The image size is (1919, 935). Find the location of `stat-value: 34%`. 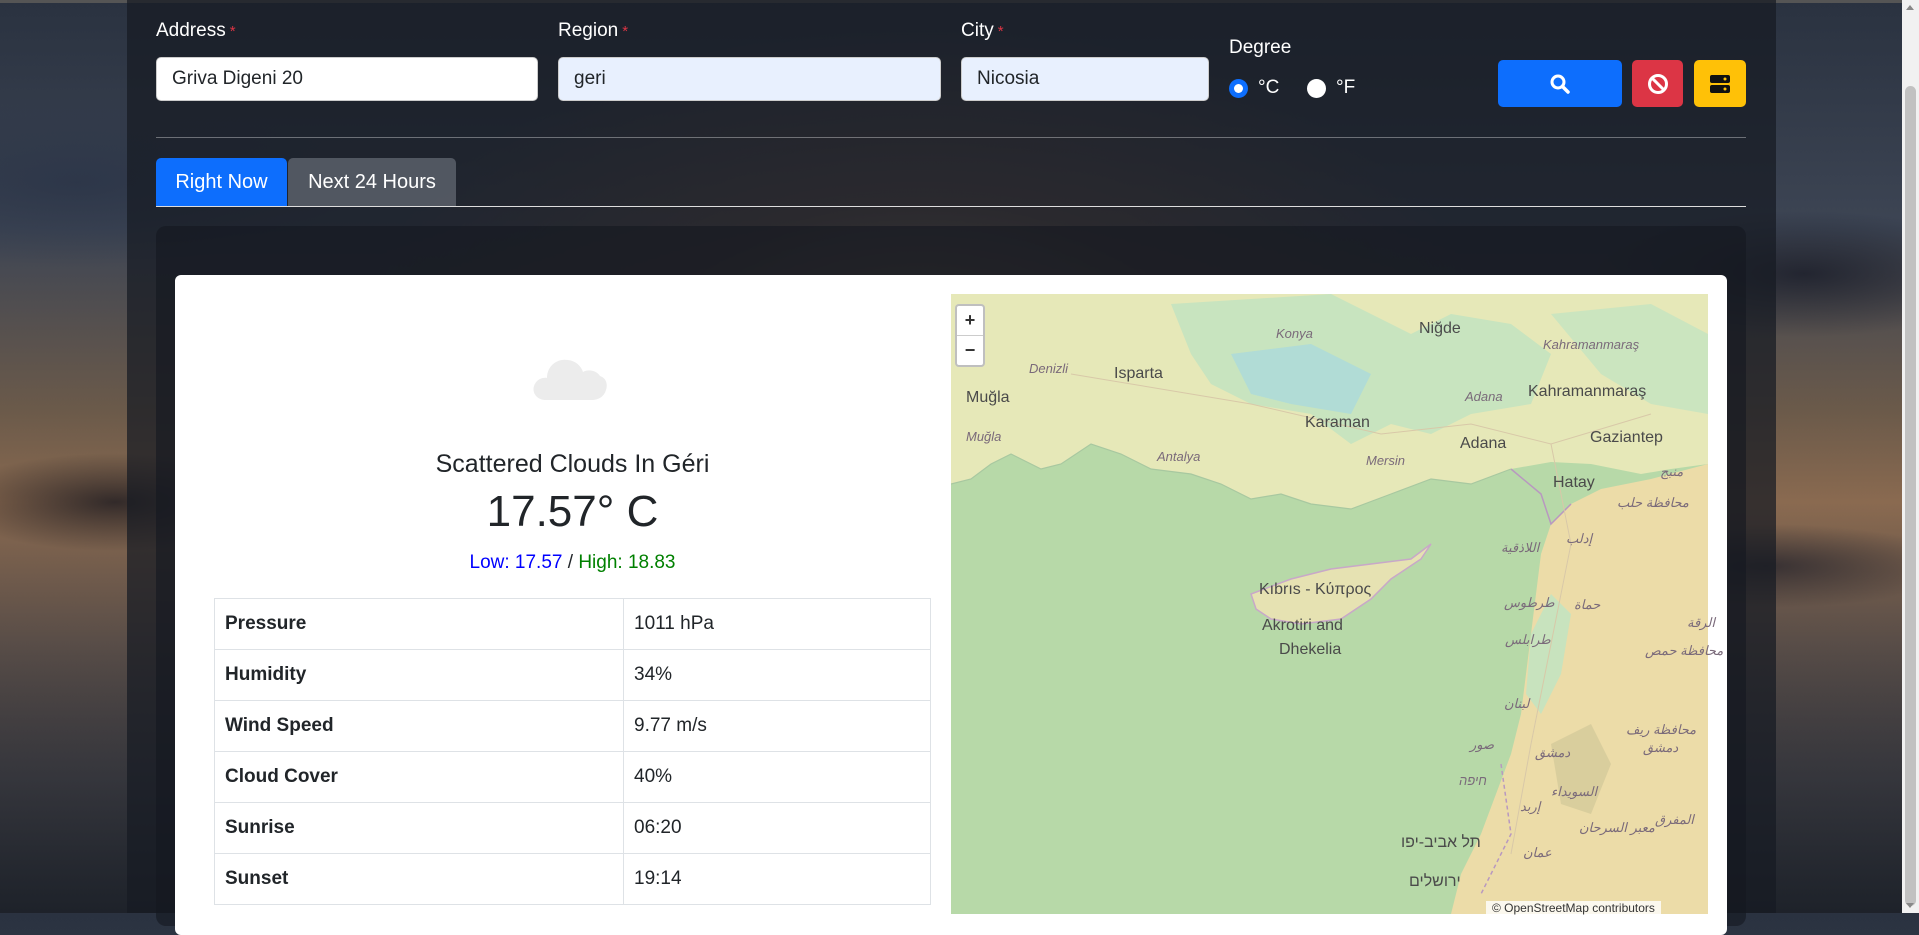

stat-value: 34% is located at coordinates (777, 675).